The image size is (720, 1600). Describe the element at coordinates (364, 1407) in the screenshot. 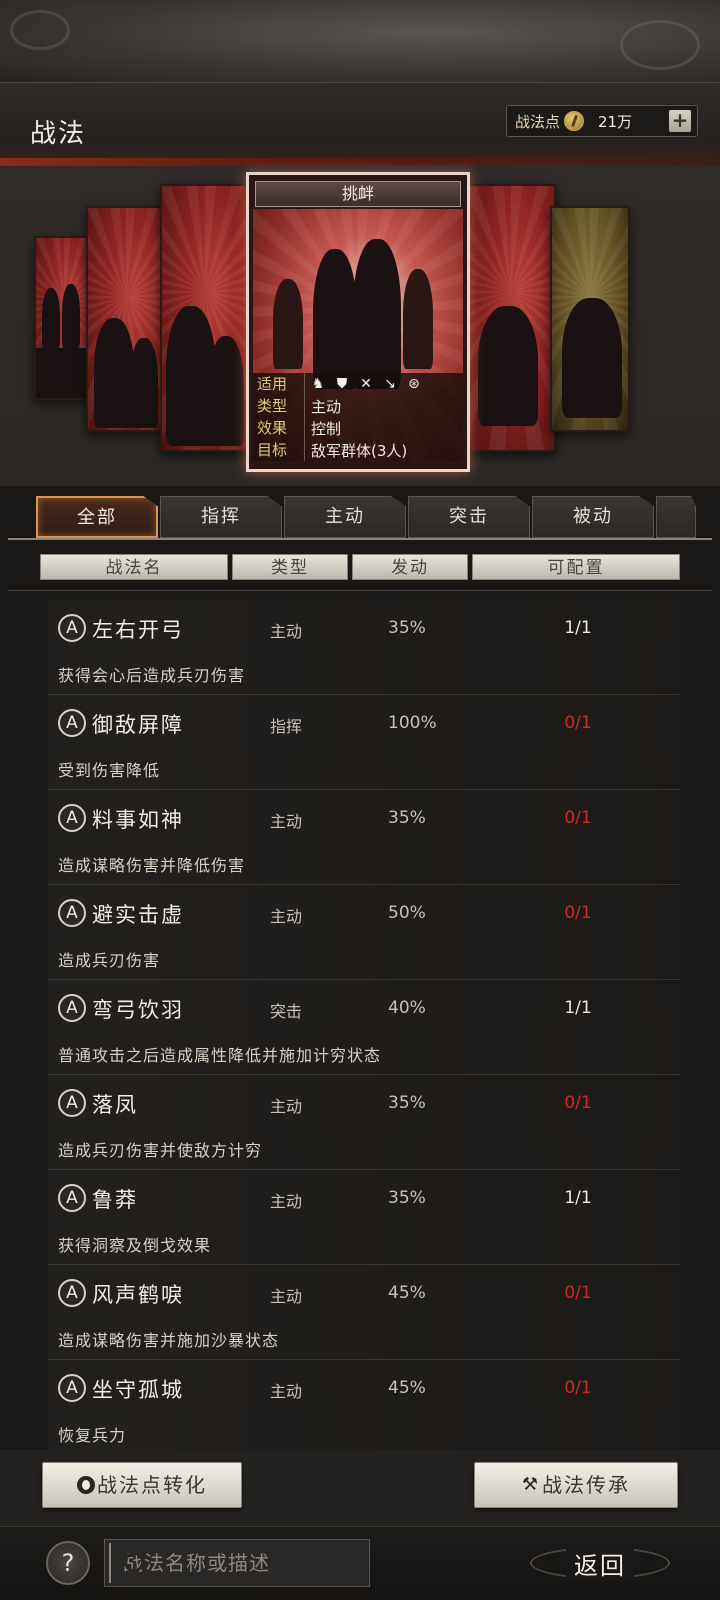

I see `skill-row: A 坐守孤城 主动 45% 0/1 恢复兵力` at that location.